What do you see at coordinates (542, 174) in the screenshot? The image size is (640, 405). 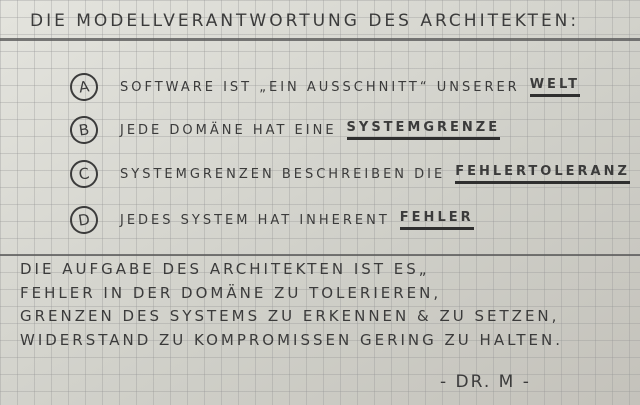 I see `statement-keyword: Fehlertoleranz` at bounding box center [542, 174].